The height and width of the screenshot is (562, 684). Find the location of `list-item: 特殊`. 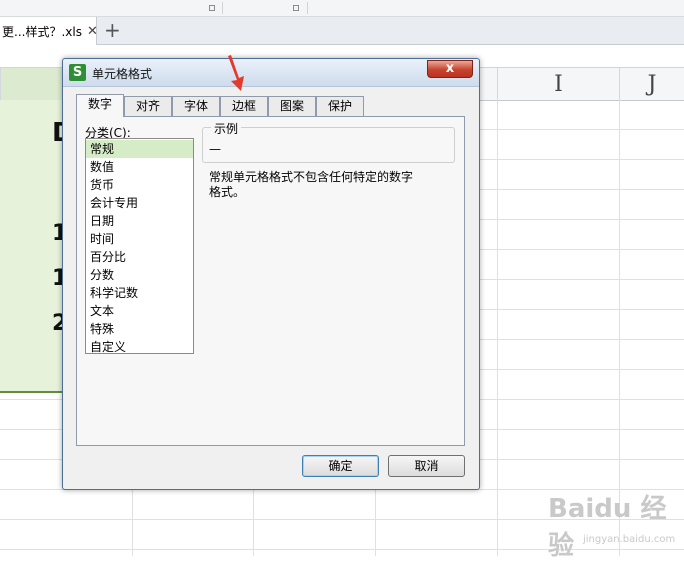

list-item: 特殊 is located at coordinates (139, 329).